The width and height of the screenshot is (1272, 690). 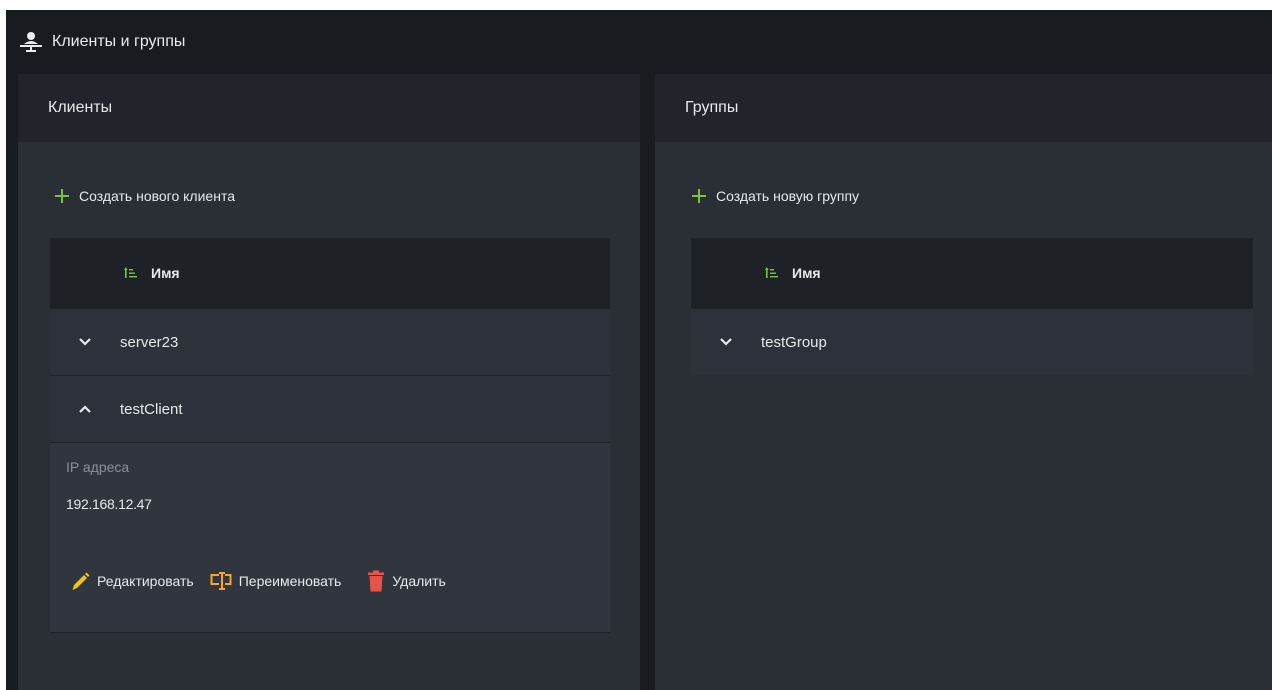 I want to click on rename-label: Переименовать, so click(x=290, y=581).